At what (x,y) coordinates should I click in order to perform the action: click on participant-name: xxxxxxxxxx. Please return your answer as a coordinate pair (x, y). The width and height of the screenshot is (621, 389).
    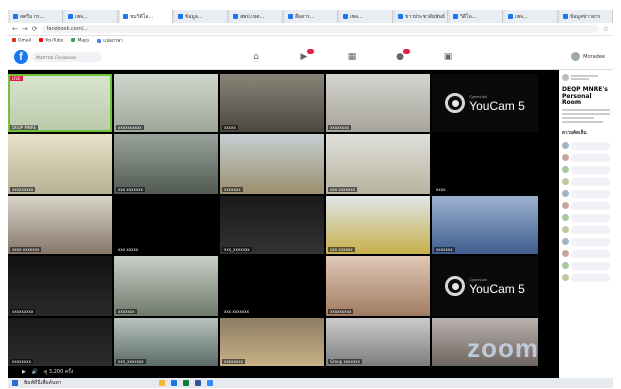
    Looking at the image, I should click on (130, 127).